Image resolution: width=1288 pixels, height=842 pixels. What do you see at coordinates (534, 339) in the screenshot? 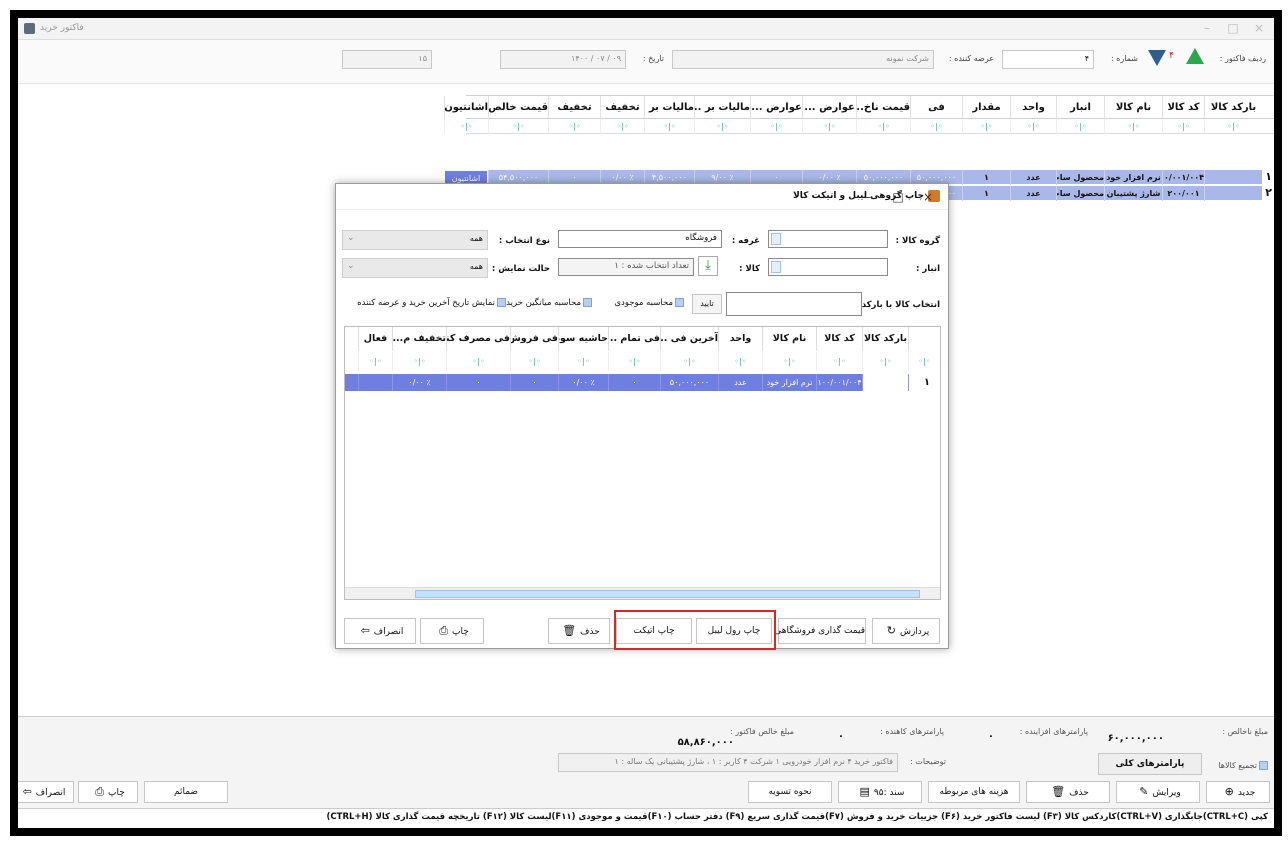
I see `column-header: فی فروش` at bounding box center [534, 339].